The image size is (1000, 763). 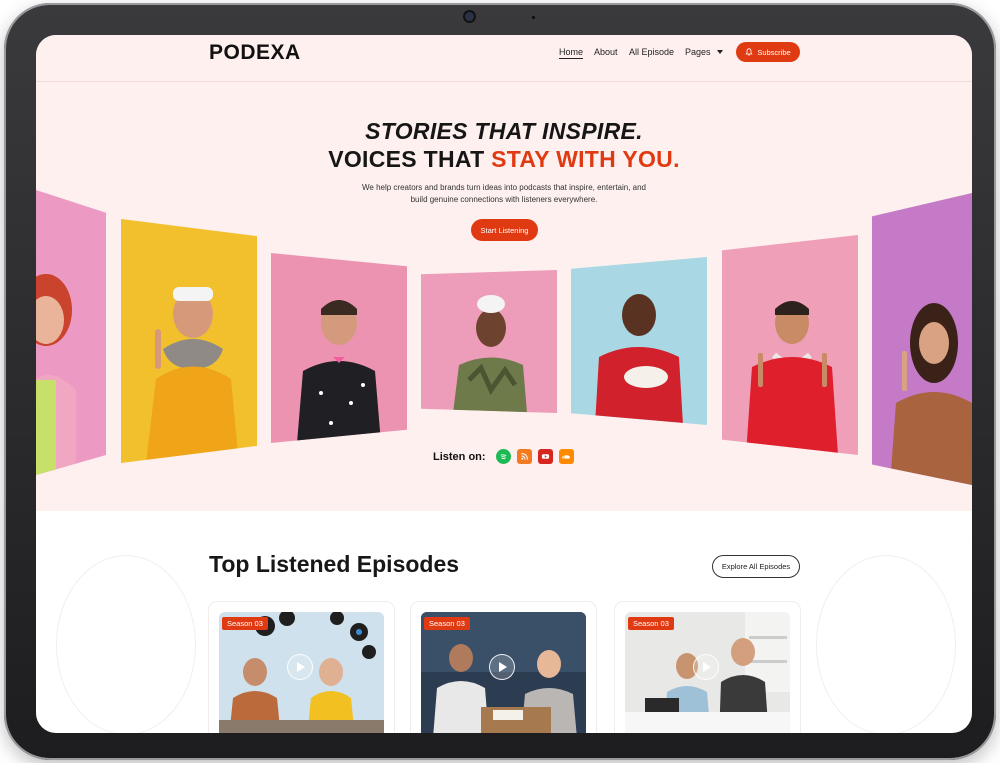 I want to click on nav-all-episode: All Episode, so click(x=651, y=52).